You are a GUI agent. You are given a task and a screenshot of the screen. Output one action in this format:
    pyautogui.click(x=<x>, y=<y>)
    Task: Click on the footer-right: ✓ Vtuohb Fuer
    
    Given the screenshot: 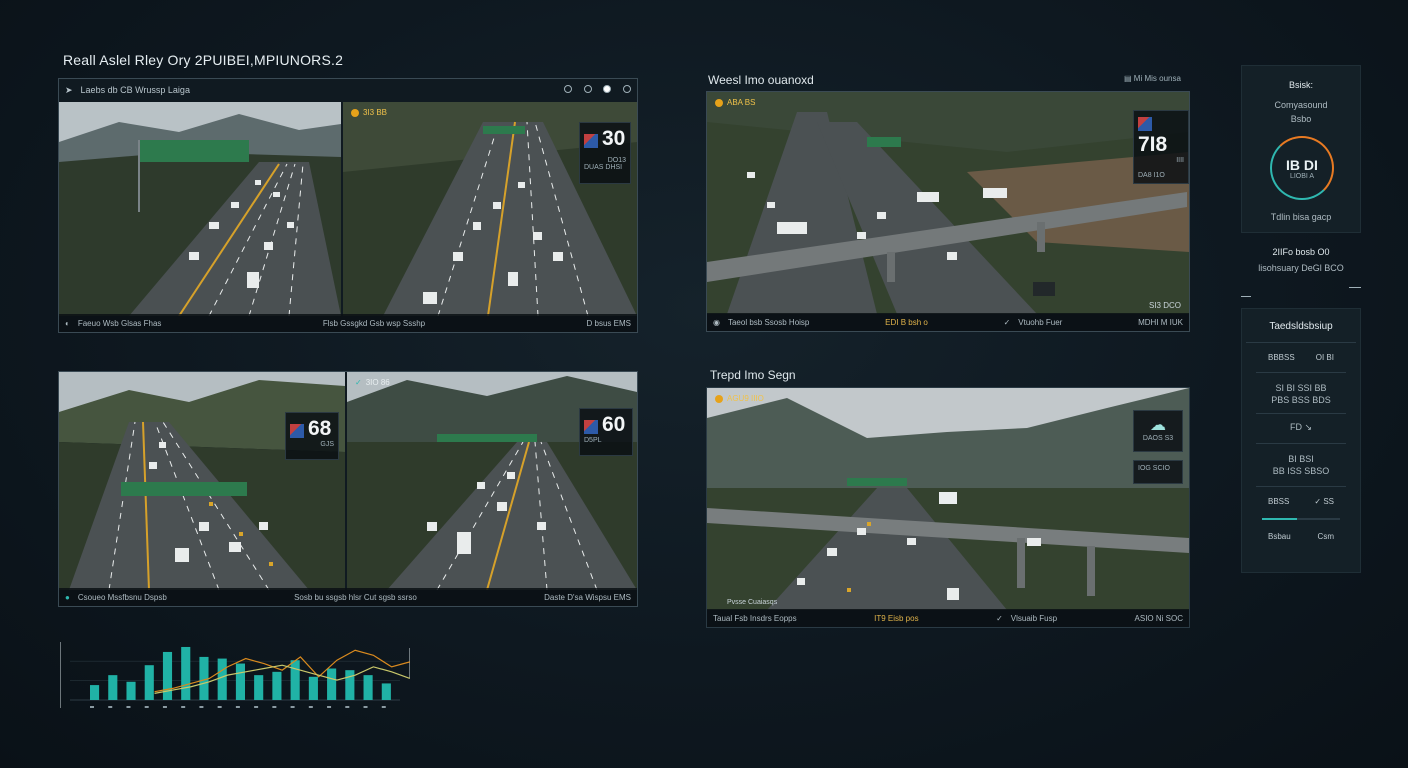 What is the action you would take?
    pyautogui.click(x=1033, y=322)
    